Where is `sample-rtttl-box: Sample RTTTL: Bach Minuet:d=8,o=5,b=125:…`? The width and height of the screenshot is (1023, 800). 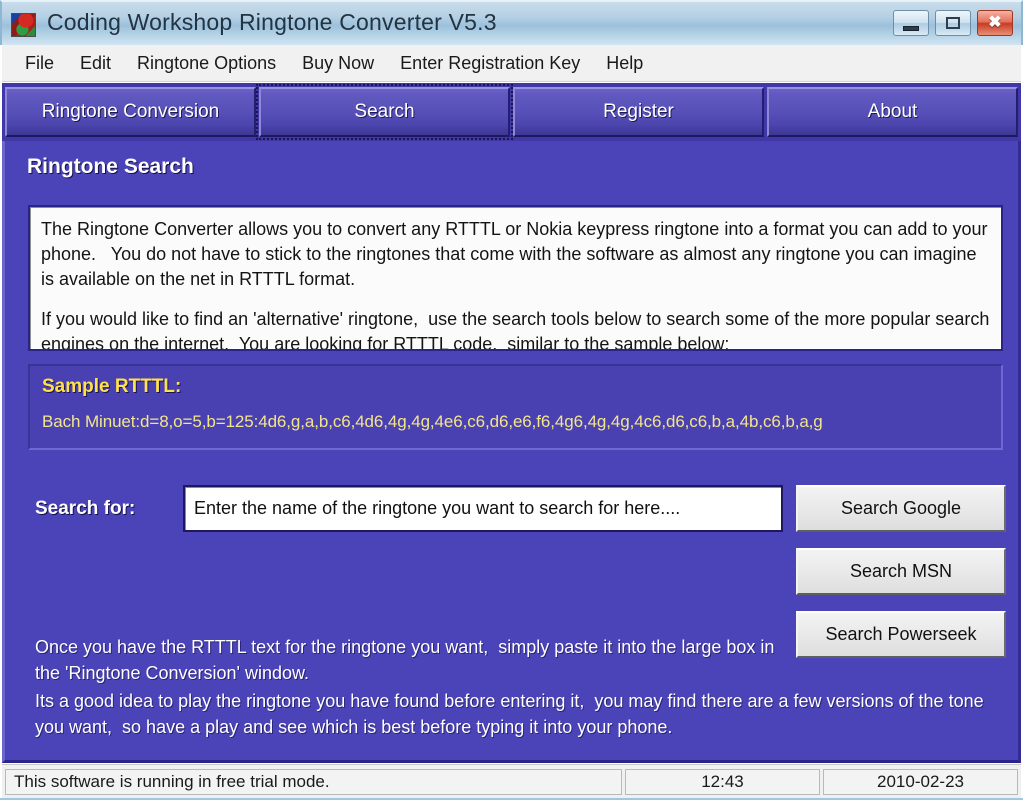
sample-rtttl-box: Sample RTTTL: Bach Minuet:d=8,o=5,b=125:… is located at coordinates (515, 407).